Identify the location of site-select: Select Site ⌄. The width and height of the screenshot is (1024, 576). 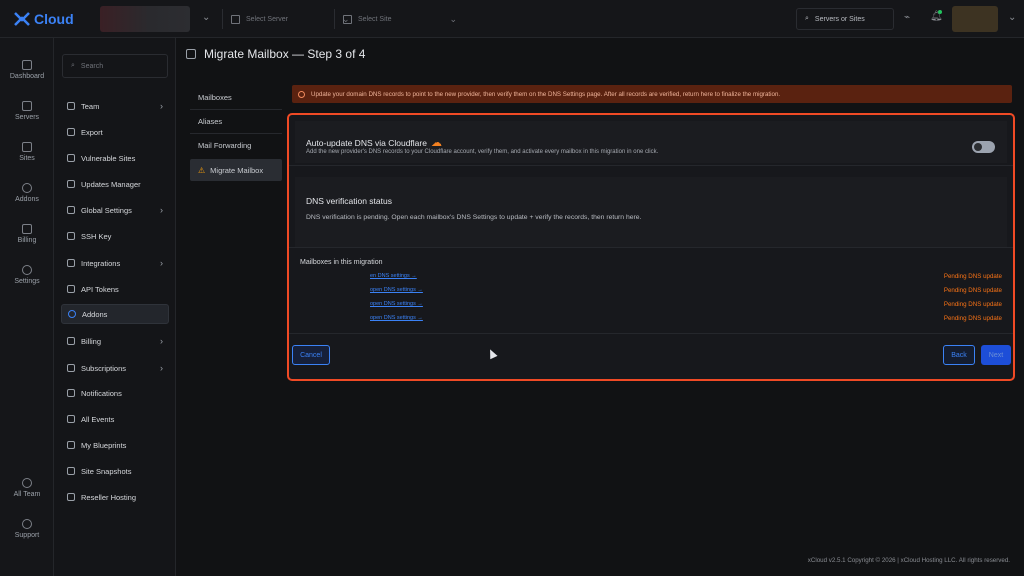
(395, 19).